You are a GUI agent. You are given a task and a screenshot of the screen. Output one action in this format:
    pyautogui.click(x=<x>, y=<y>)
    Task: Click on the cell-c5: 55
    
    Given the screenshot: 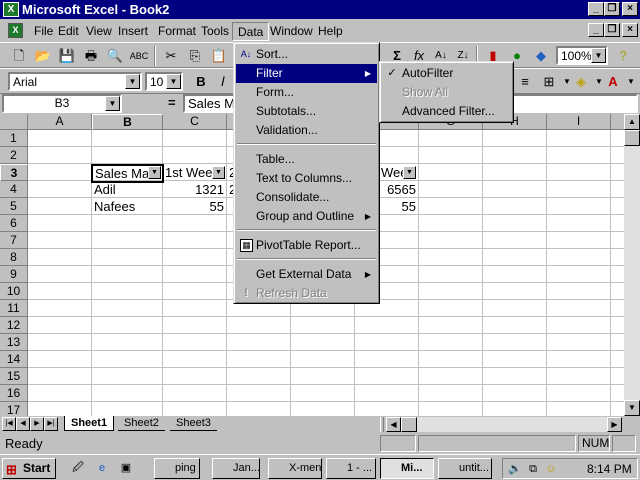 What is the action you would take?
    pyautogui.click(x=194, y=206)
    